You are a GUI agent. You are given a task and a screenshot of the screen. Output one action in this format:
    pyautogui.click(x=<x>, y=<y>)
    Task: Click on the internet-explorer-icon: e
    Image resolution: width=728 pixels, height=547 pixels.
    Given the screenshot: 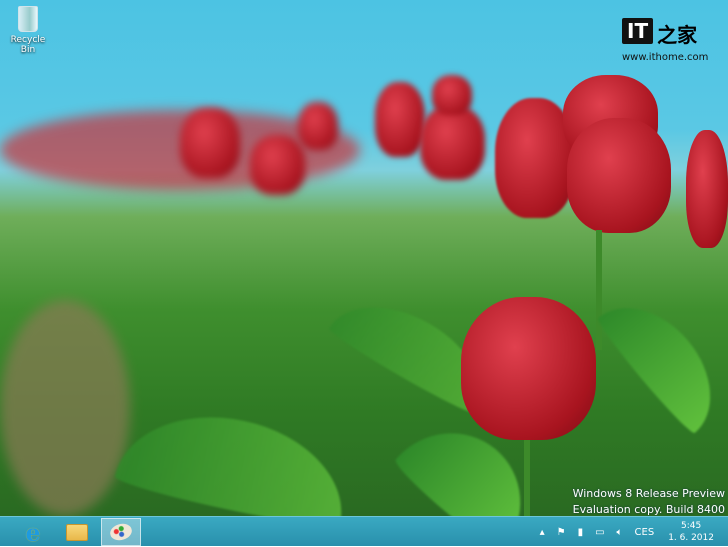 What is the action you would take?
    pyautogui.click(x=33, y=532)
    